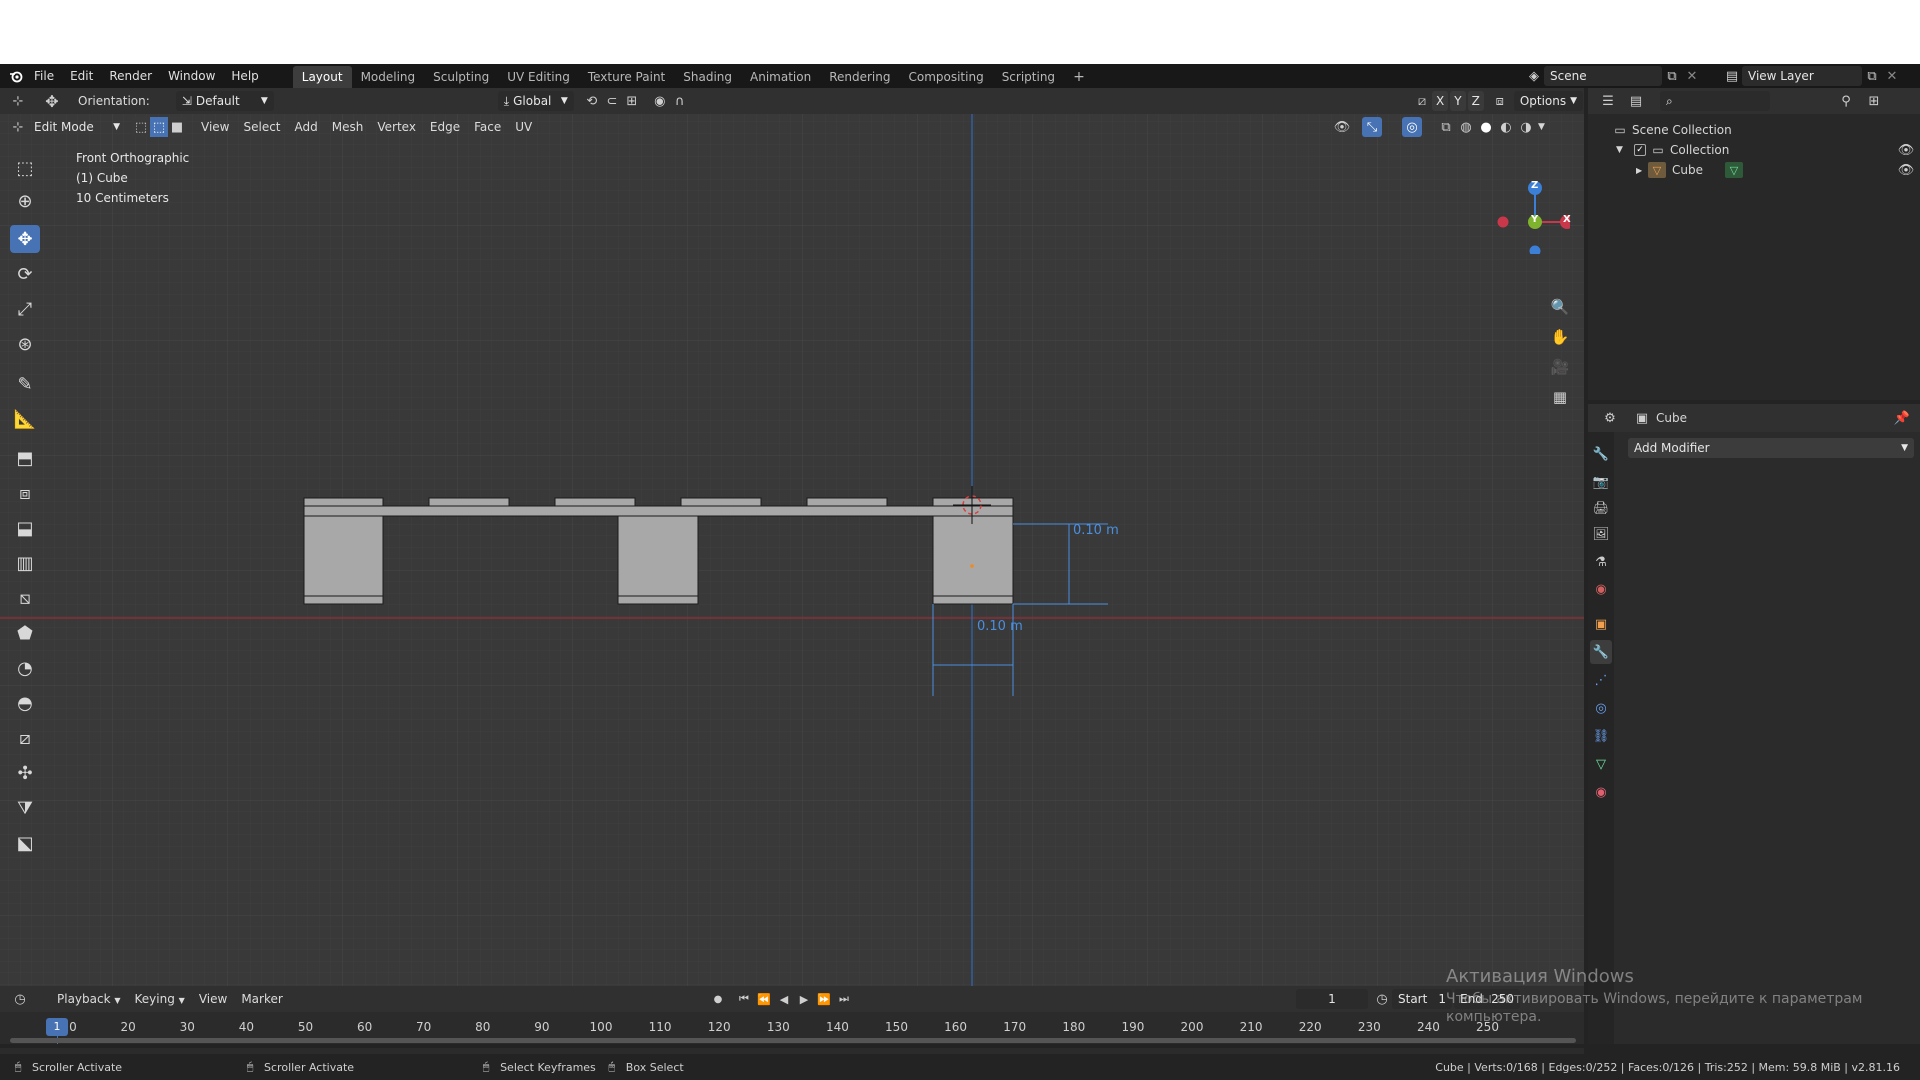 The height and width of the screenshot is (1080, 1920). What do you see at coordinates (660, 101) in the screenshot?
I see `proportional-editing-icon: ◉` at bounding box center [660, 101].